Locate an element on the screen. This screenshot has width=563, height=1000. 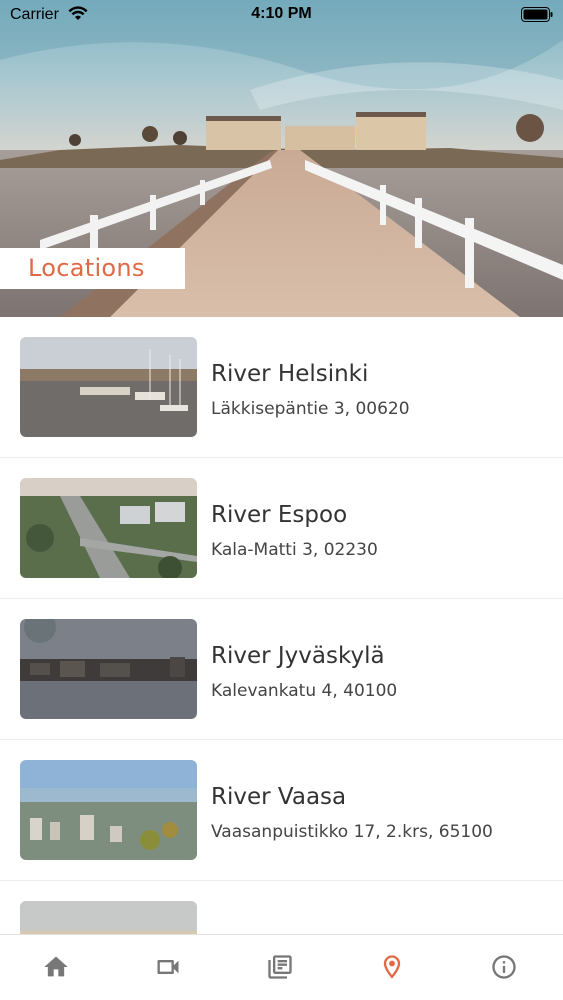
location-name: River Jyväskylä is located at coordinates (298, 656).